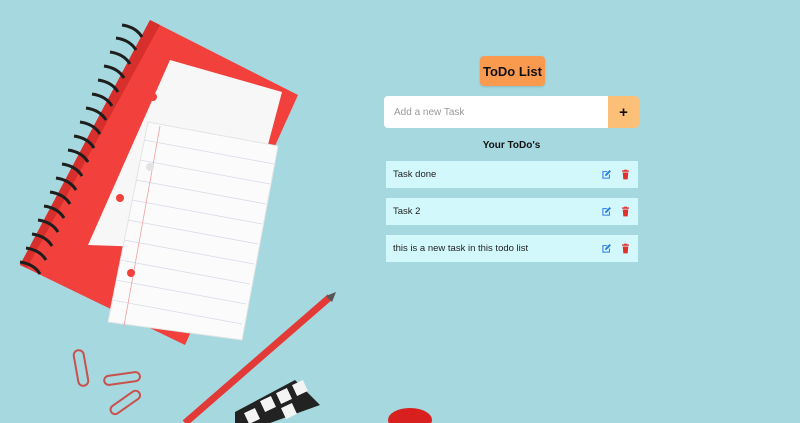  Describe the element at coordinates (511, 145) in the screenshot. I see `list-heading: Your ToDo's` at that location.